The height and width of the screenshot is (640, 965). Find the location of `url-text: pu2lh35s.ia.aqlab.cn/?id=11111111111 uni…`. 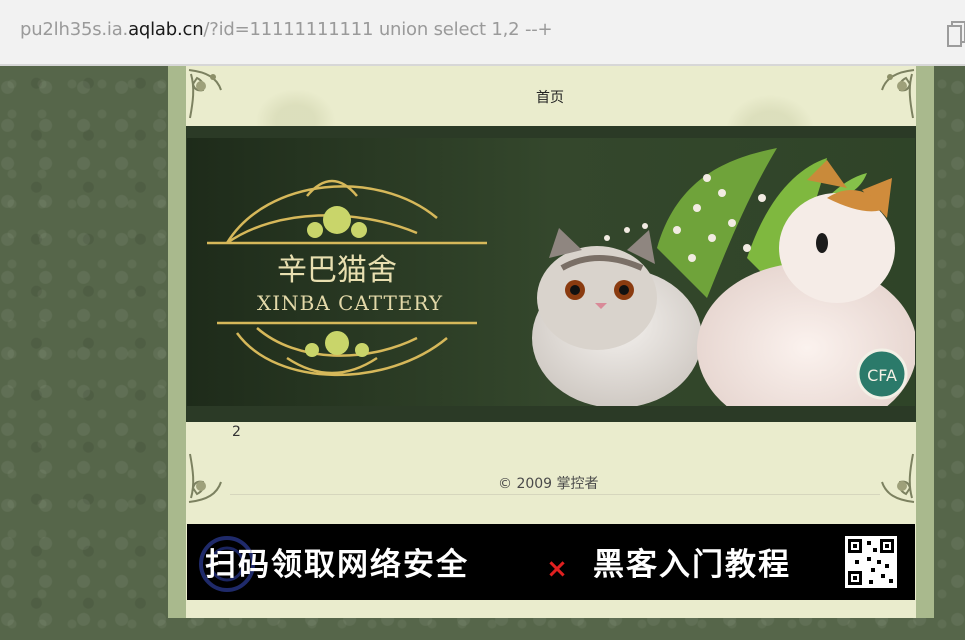

url-text: pu2lh35s.ia.aqlab.cn/?id=11111111111 uni… is located at coordinates (286, 29).